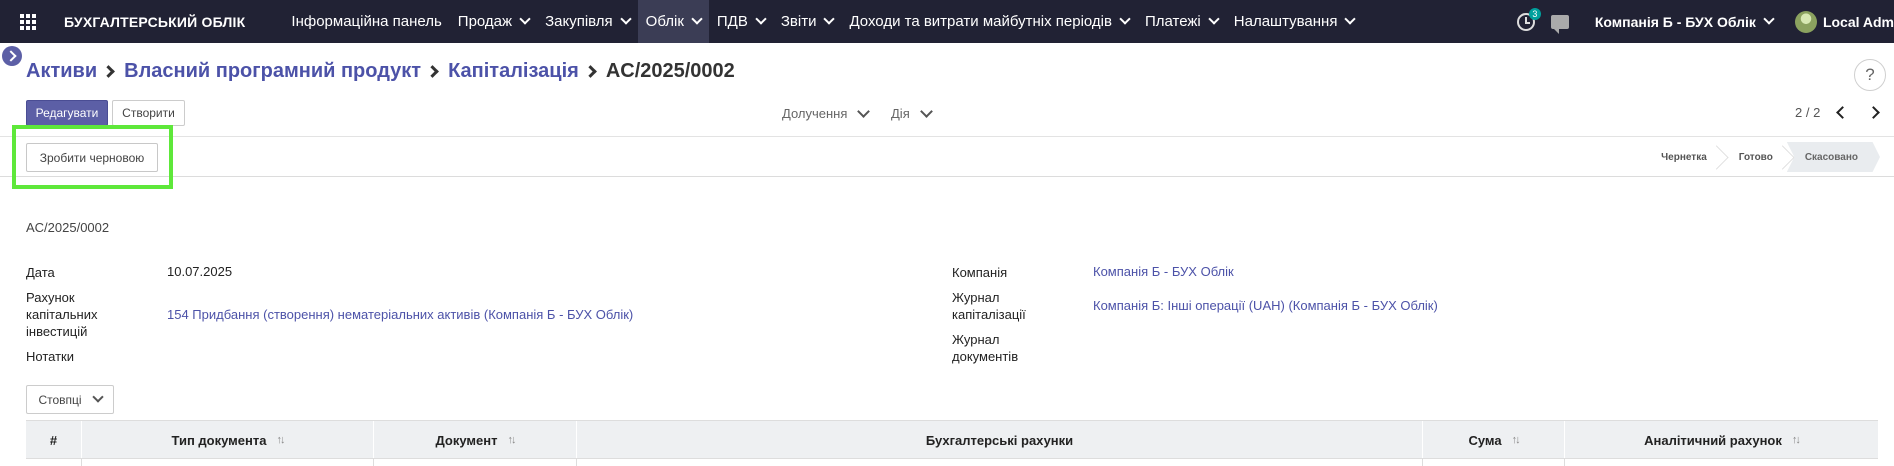  What do you see at coordinates (1682, 157) in the screenshot?
I see `stage-draft: Чернетка` at bounding box center [1682, 157].